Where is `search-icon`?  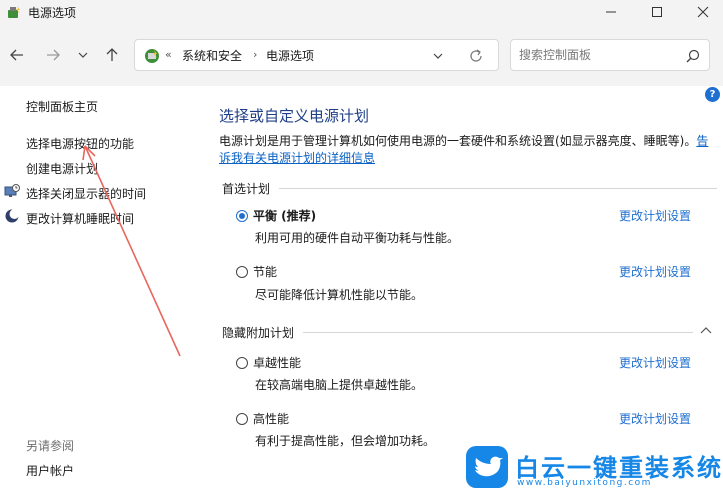 search-icon is located at coordinates (693, 56).